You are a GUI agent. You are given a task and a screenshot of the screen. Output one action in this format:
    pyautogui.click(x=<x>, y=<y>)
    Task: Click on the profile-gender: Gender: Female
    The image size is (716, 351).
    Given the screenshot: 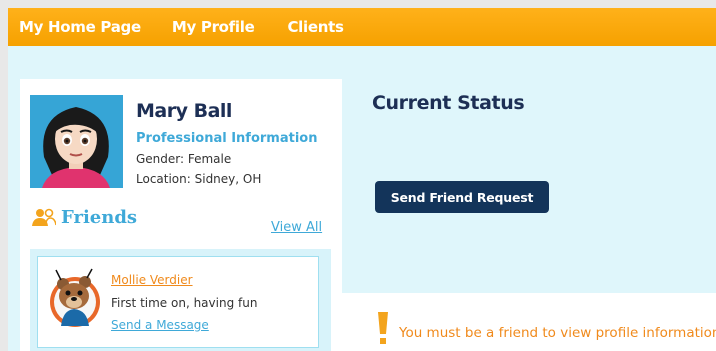 What is the action you would take?
    pyautogui.click(x=184, y=159)
    